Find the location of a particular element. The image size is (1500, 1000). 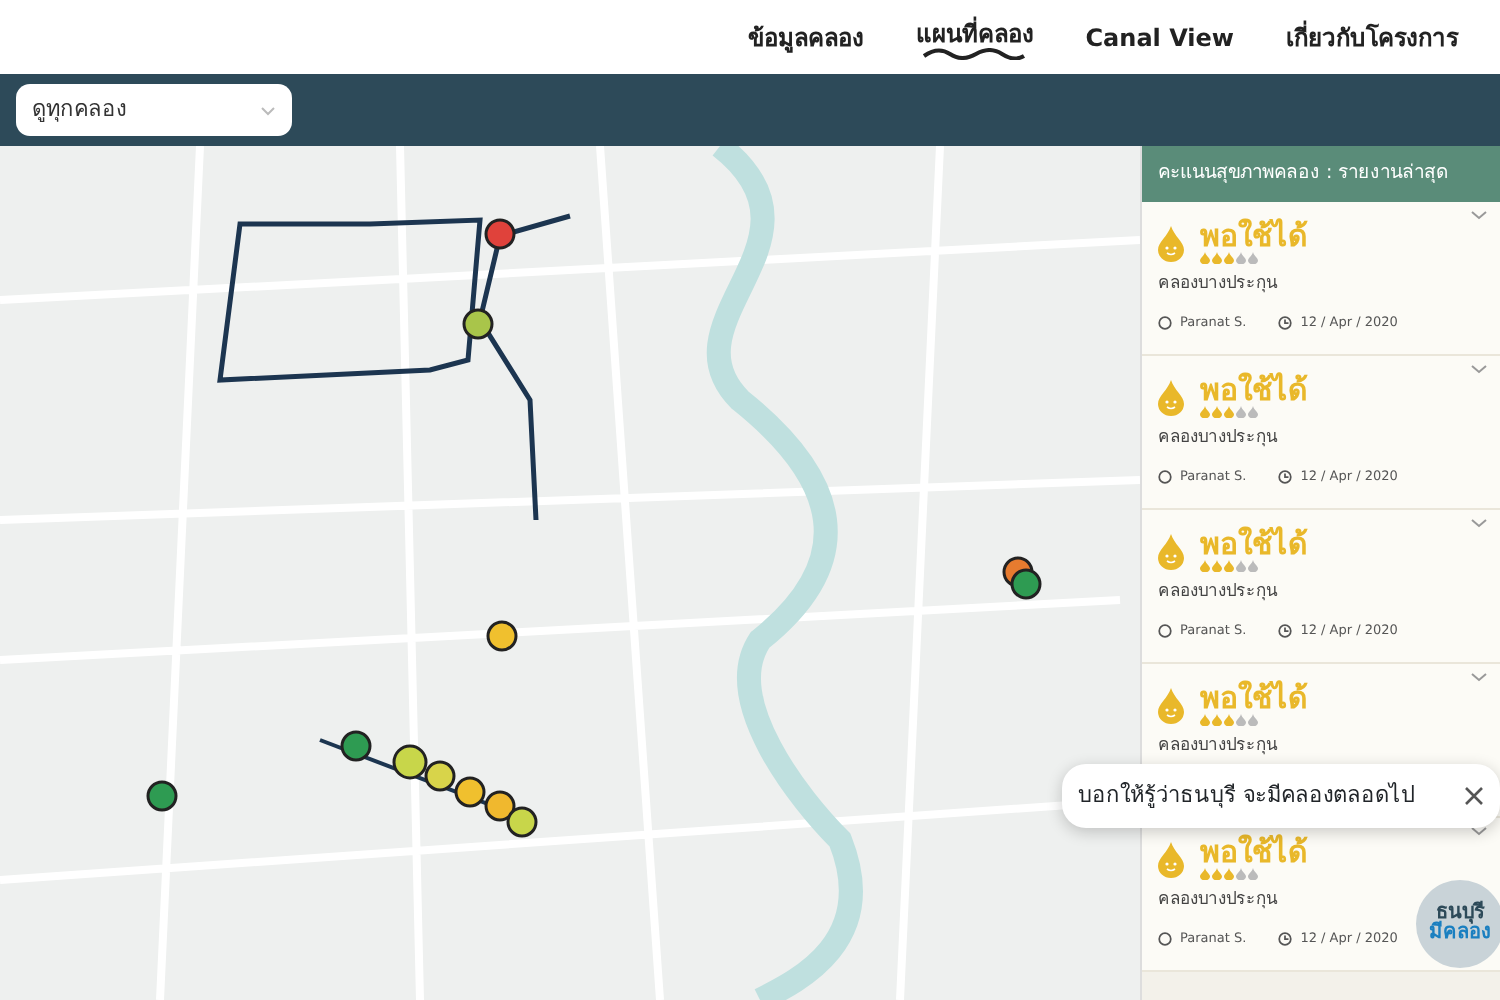

toast-message: บอกให้รู้ว่าธนบุรี จะมีคลองตลอดไป is located at coordinates (1246, 795).